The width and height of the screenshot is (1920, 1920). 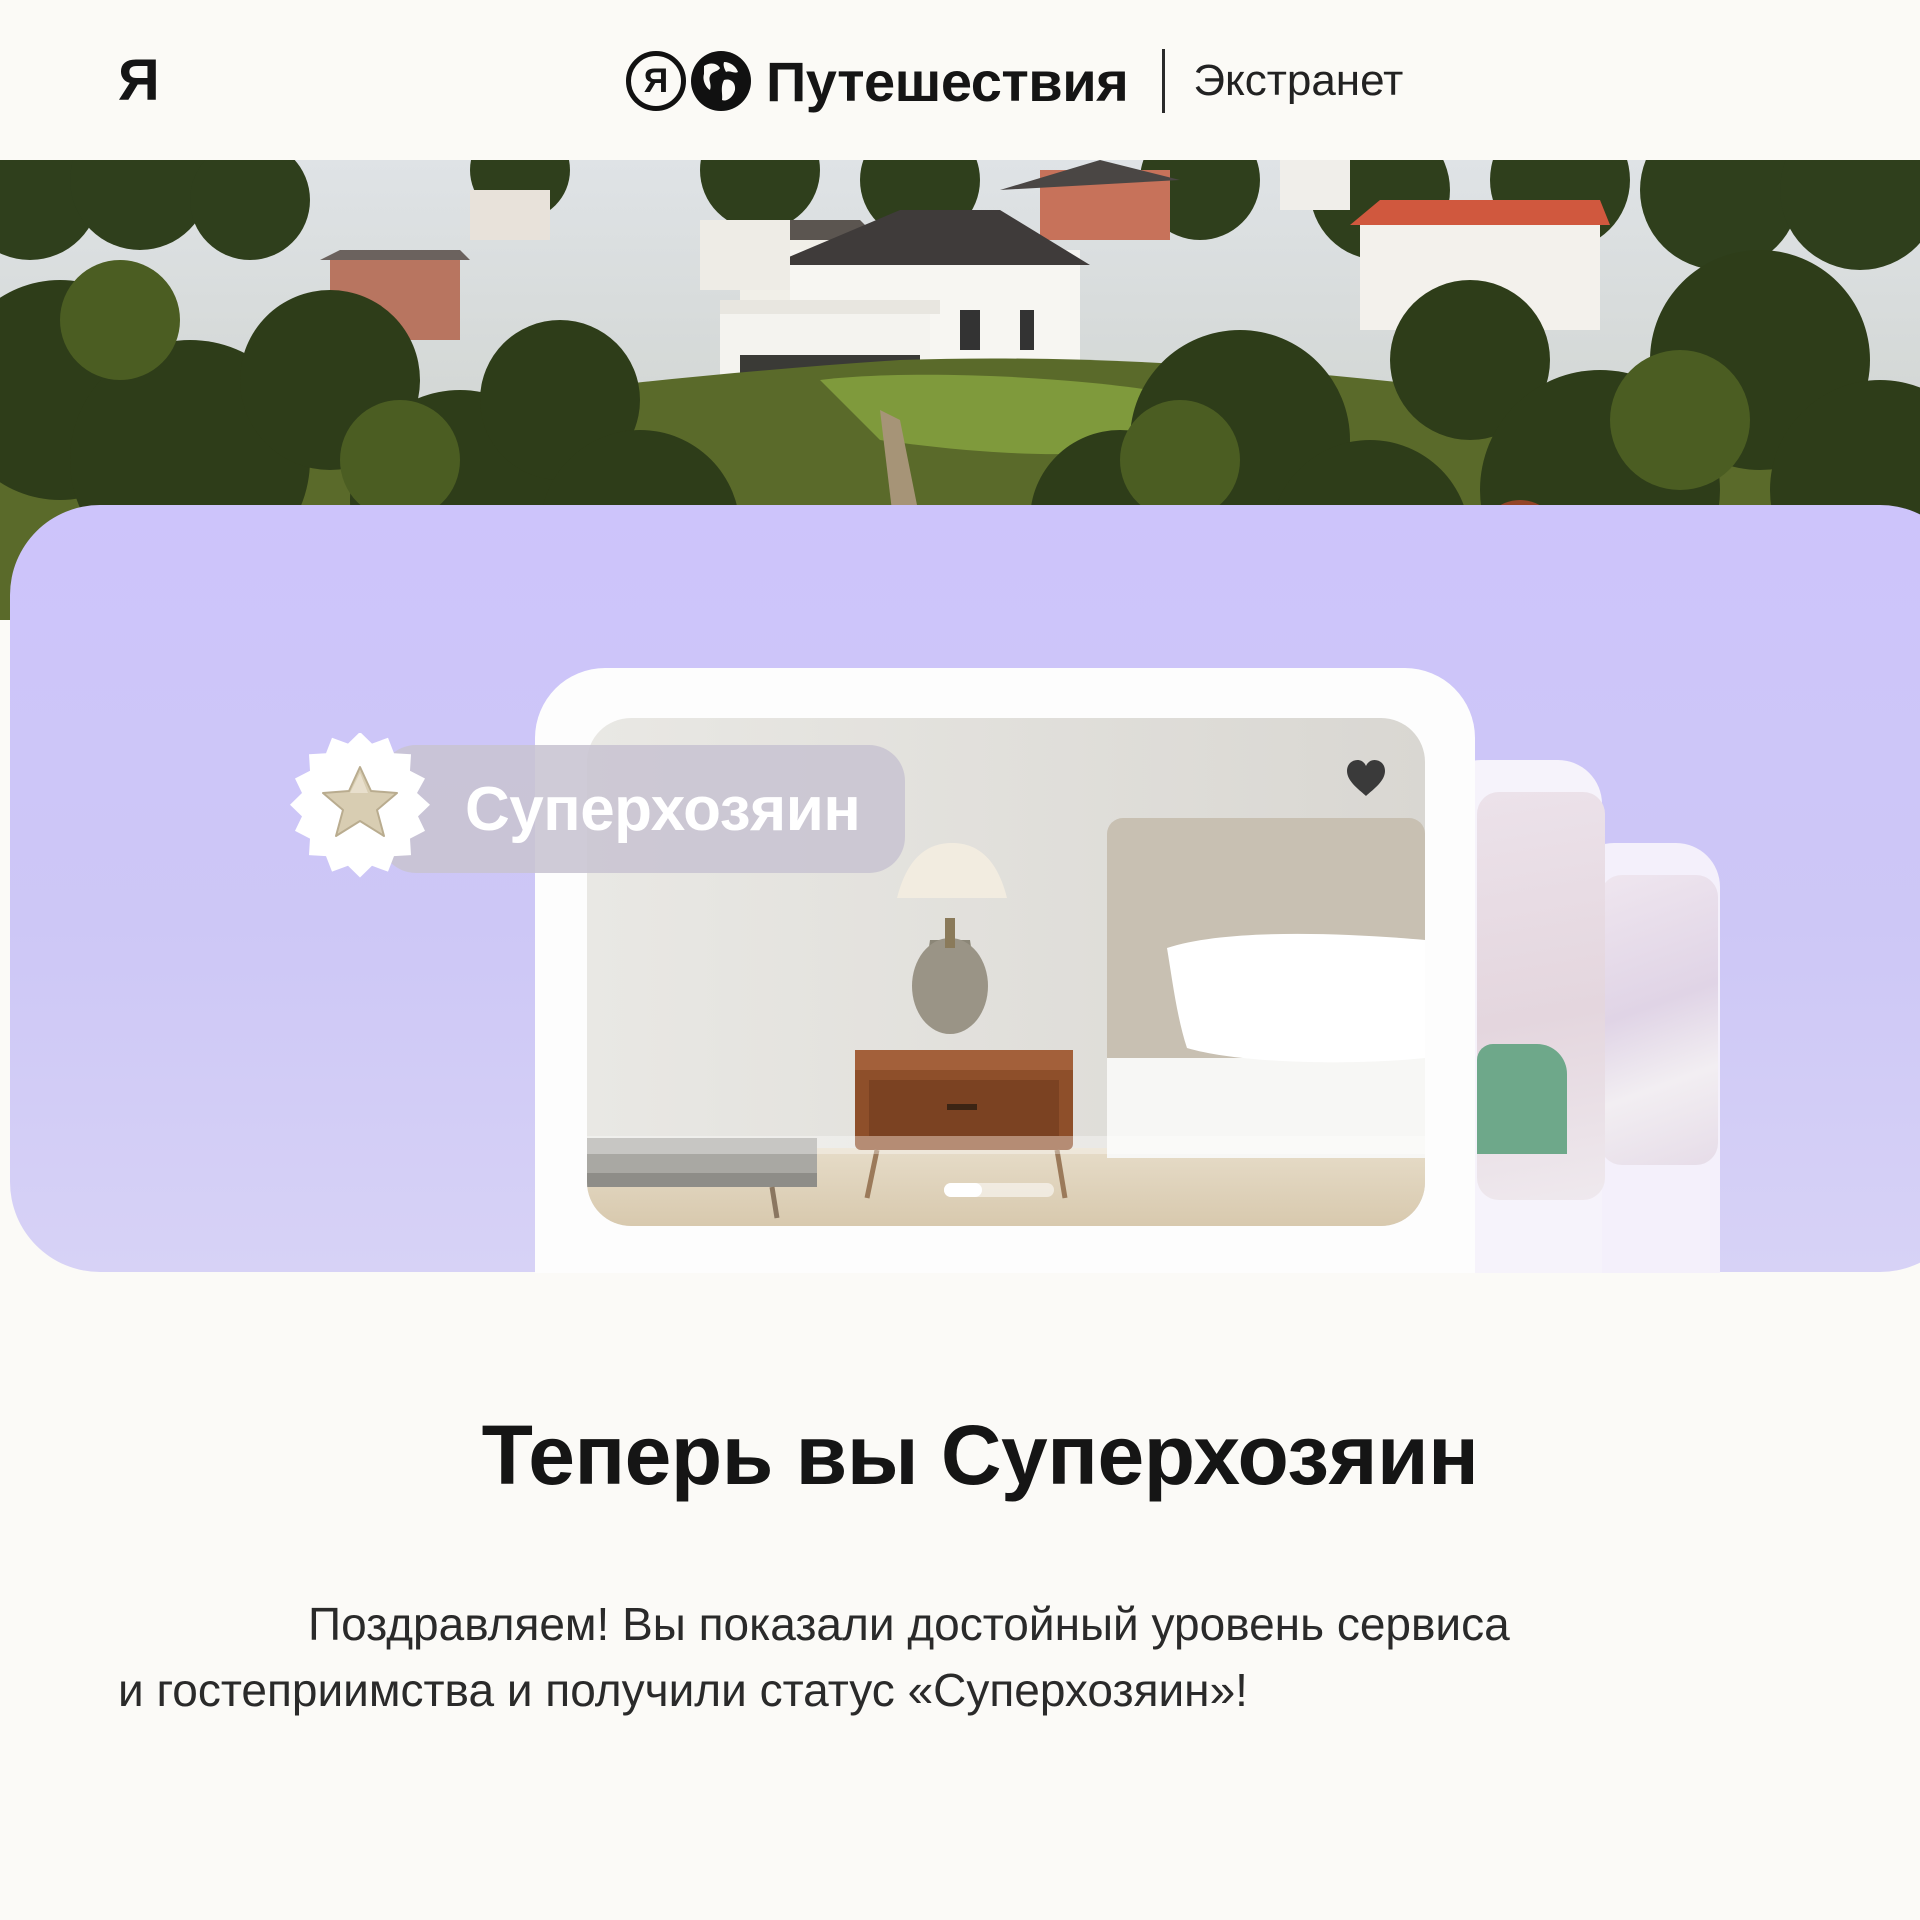 What do you see at coordinates (1541, 996) in the screenshot?
I see `listing-photo-middle` at bounding box center [1541, 996].